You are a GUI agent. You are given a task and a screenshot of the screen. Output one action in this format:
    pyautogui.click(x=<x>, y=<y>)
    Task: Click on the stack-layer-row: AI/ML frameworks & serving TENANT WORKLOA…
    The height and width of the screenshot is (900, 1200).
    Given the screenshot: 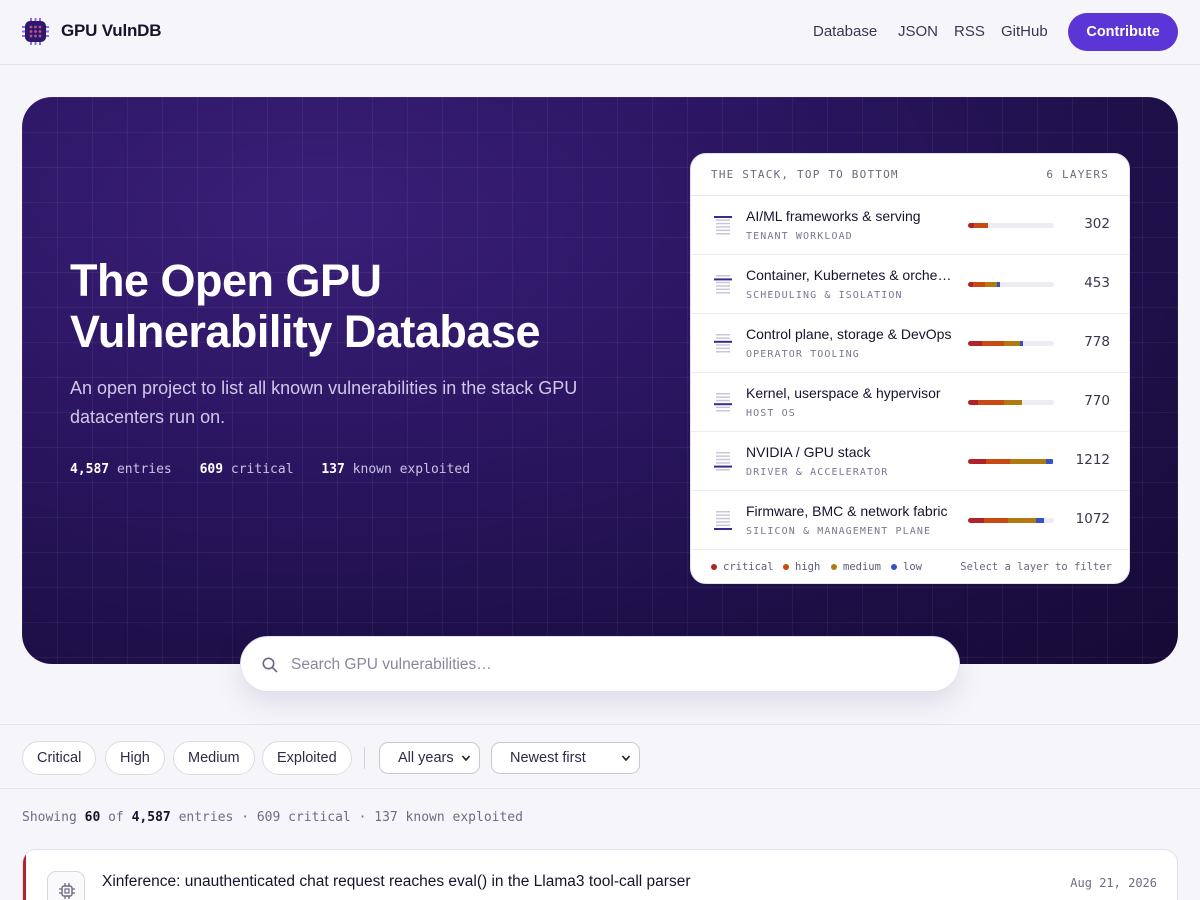 What is the action you would take?
    pyautogui.click(x=910, y=225)
    